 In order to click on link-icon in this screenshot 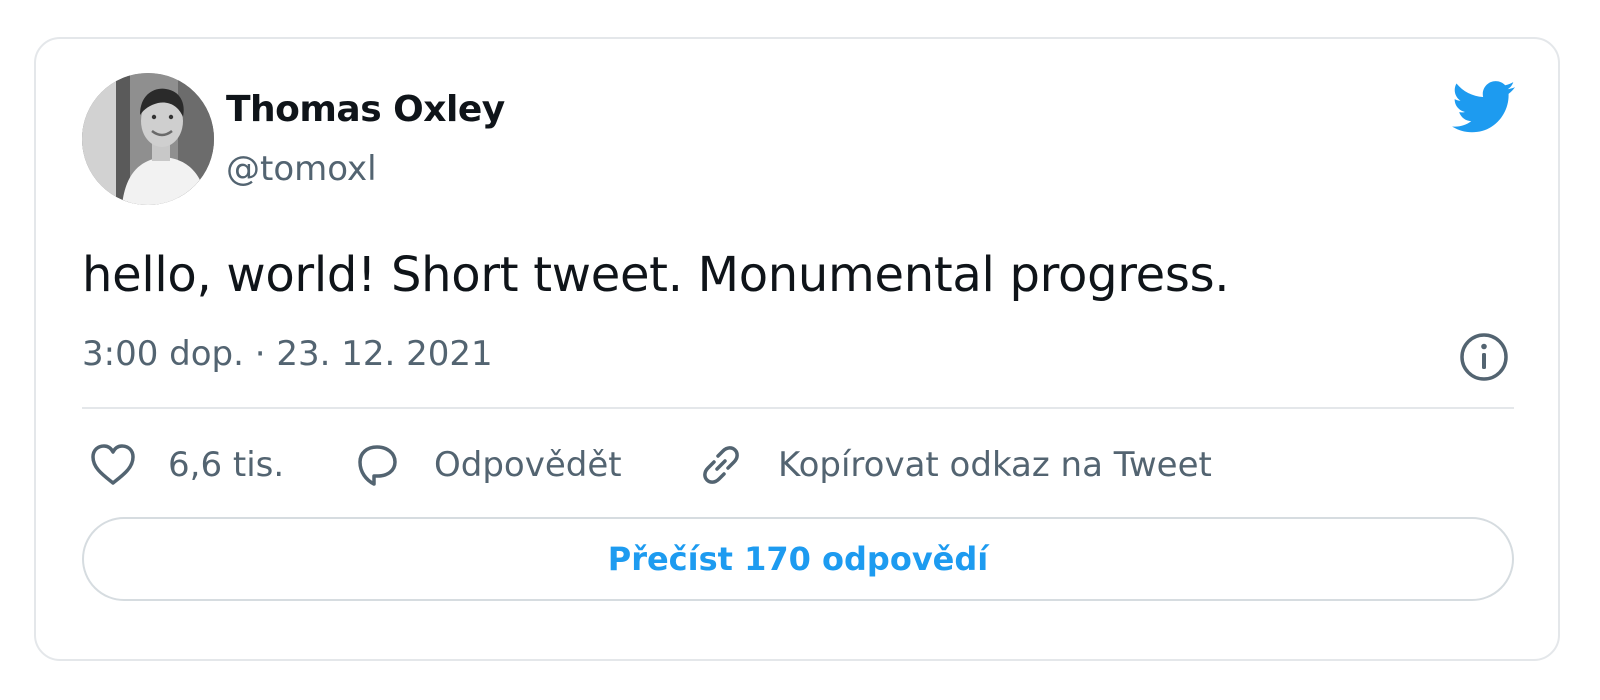, I will do `click(721, 465)`.